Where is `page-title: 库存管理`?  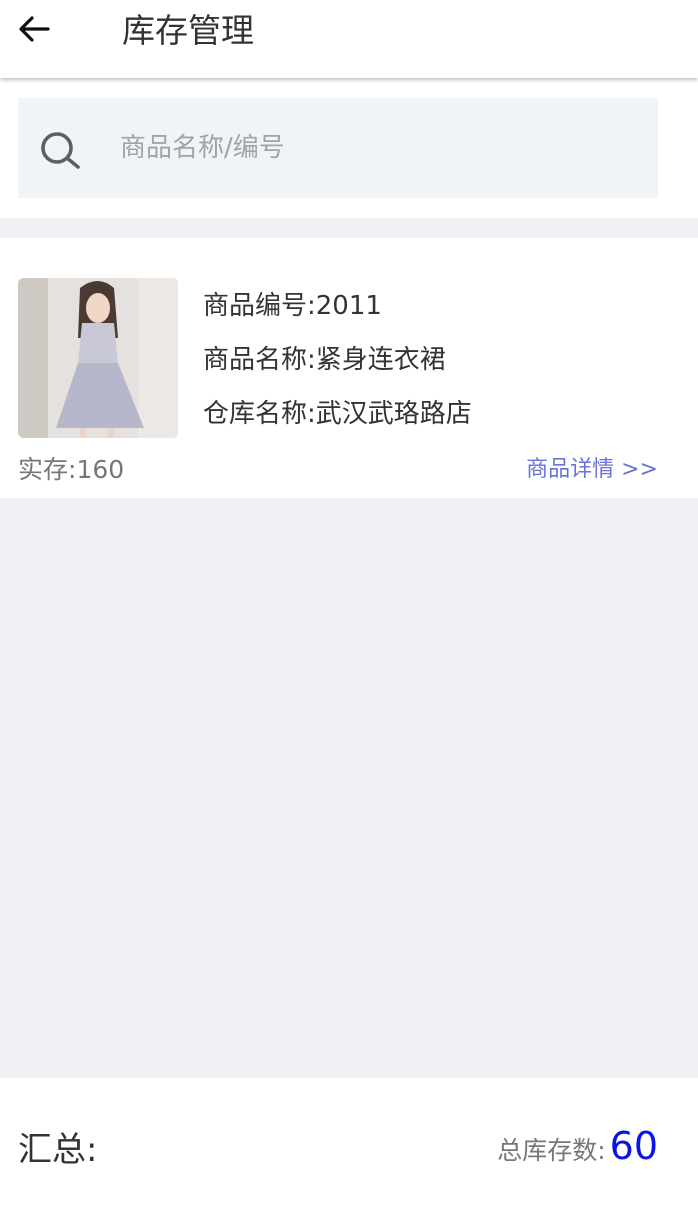
page-title: 库存管理 is located at coordinates (188, 30).